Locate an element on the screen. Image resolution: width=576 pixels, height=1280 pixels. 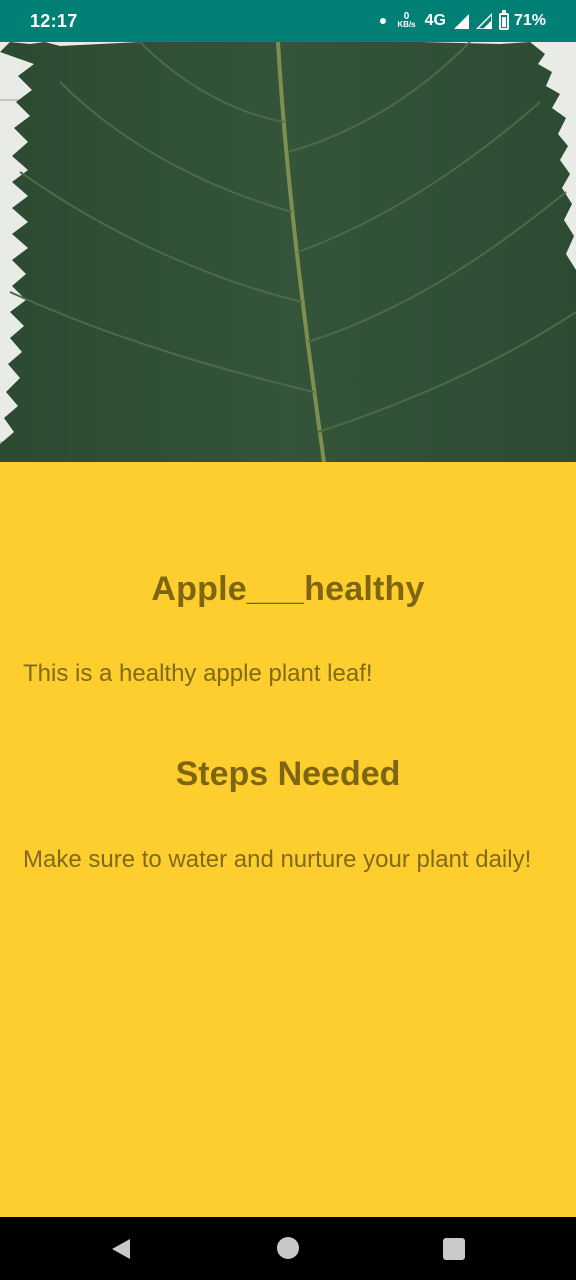
status-bar: 12:17 0 KB/s 4G 71% is located at coordinates (288, 21).